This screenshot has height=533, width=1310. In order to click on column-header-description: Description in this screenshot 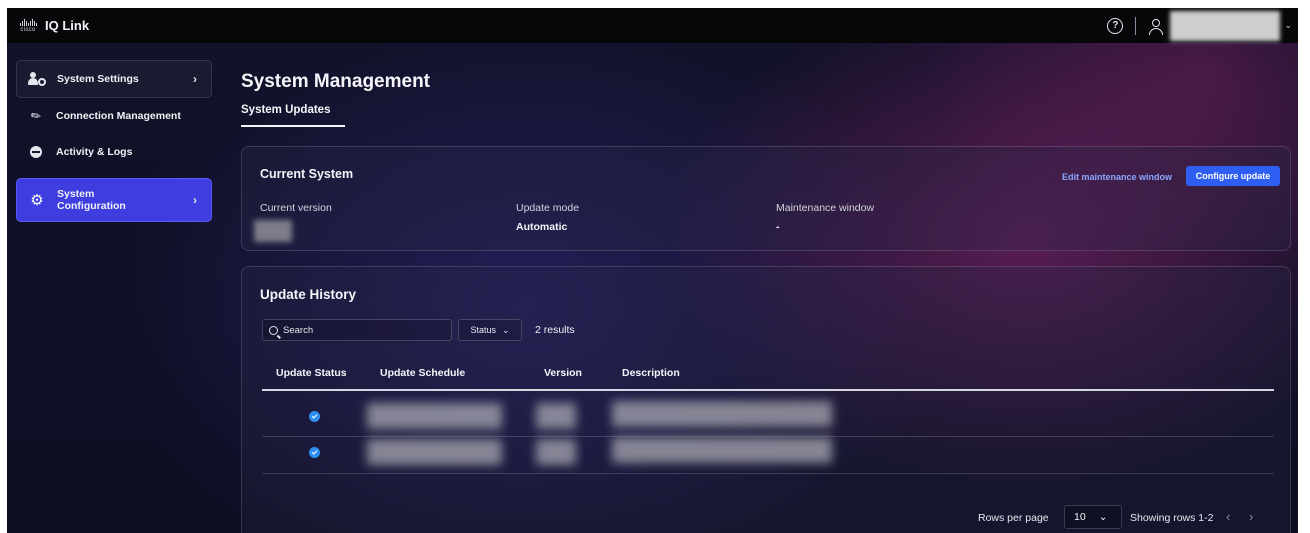, I will do `click(651, 373)`.